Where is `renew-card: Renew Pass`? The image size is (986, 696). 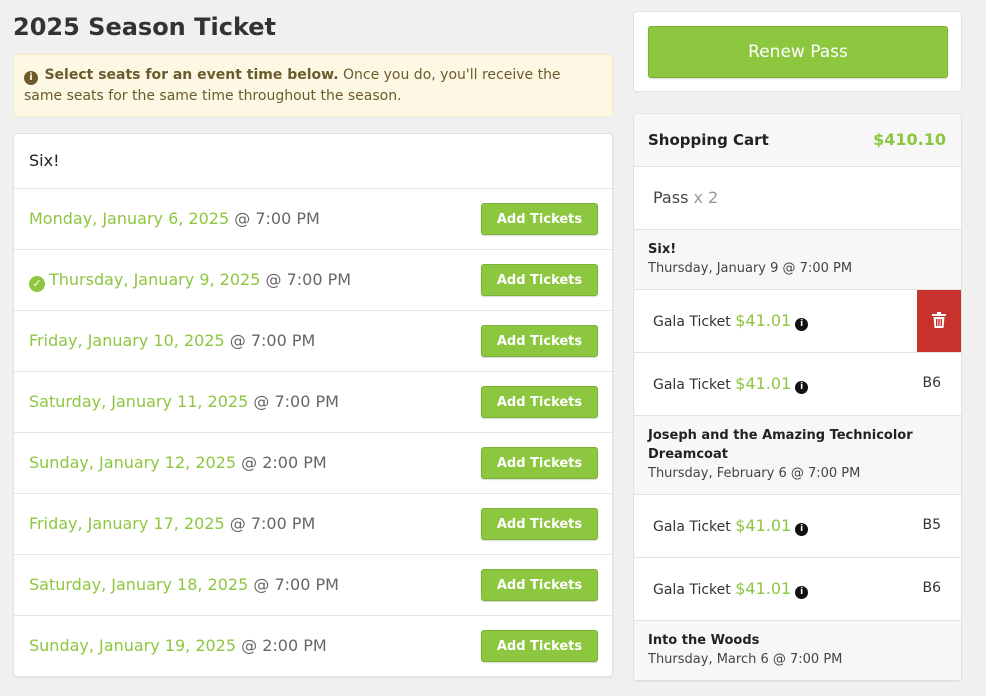
renew-card: Renew Pass is located at coordinates (797, 51).